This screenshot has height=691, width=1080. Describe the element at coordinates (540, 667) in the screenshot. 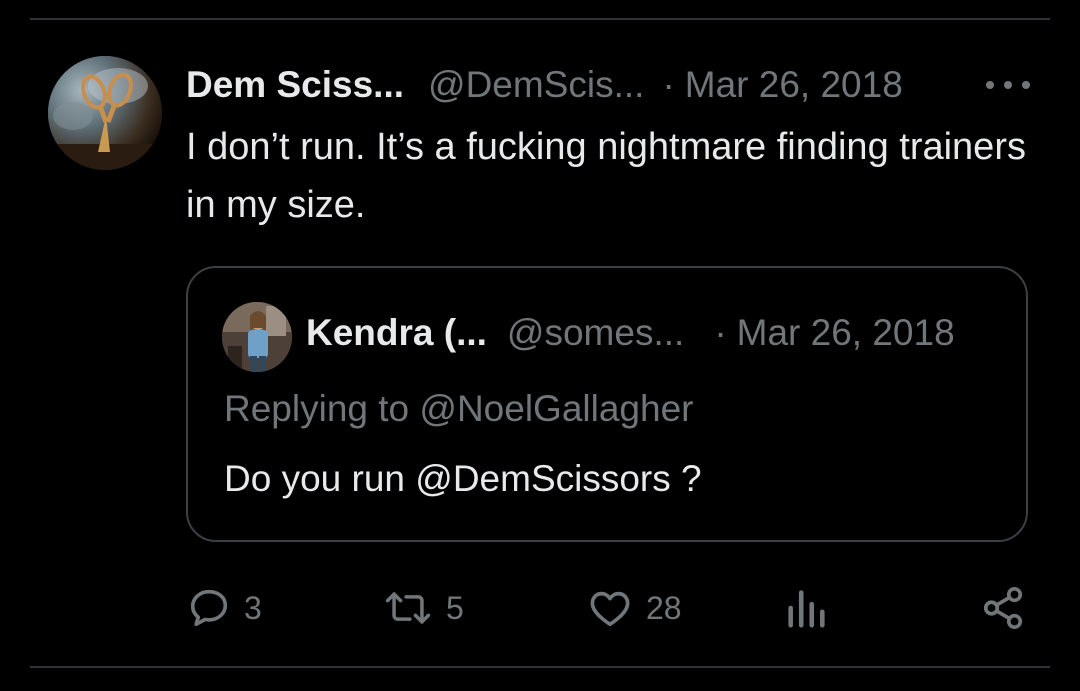

I see `bottom-divider` at that location.